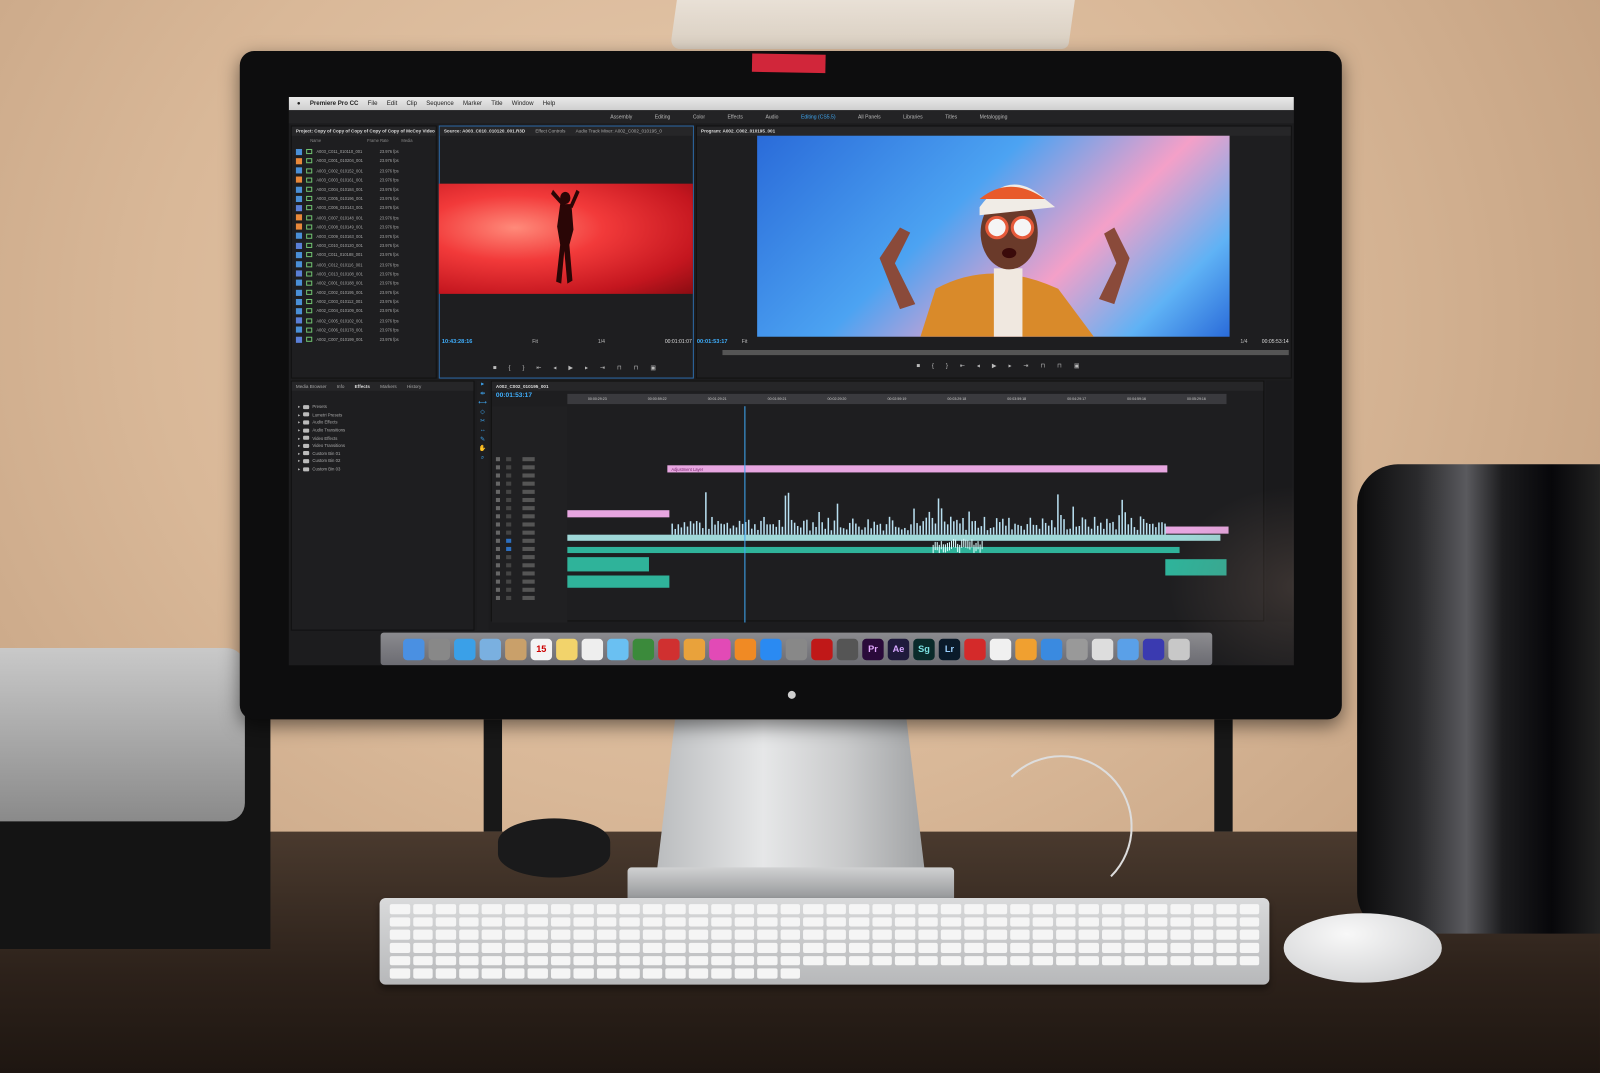  Describe the element at coordinates (1153, 649) in the screenshot. I see `dock-document-icon` at that location.